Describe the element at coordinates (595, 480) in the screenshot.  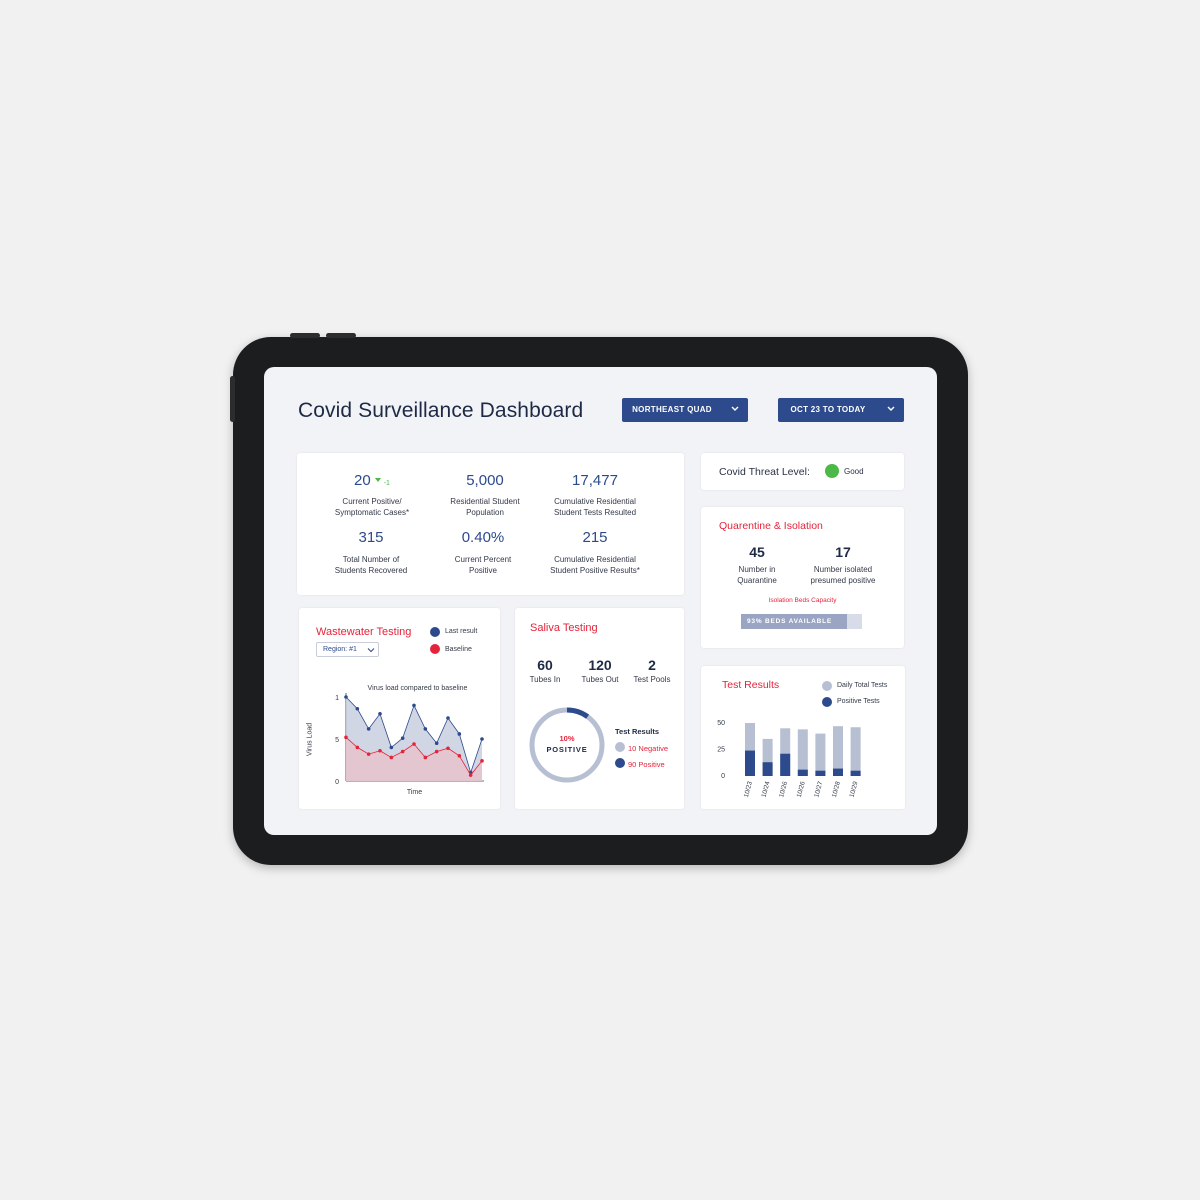
I see `stat-value: 17,477` at that location.